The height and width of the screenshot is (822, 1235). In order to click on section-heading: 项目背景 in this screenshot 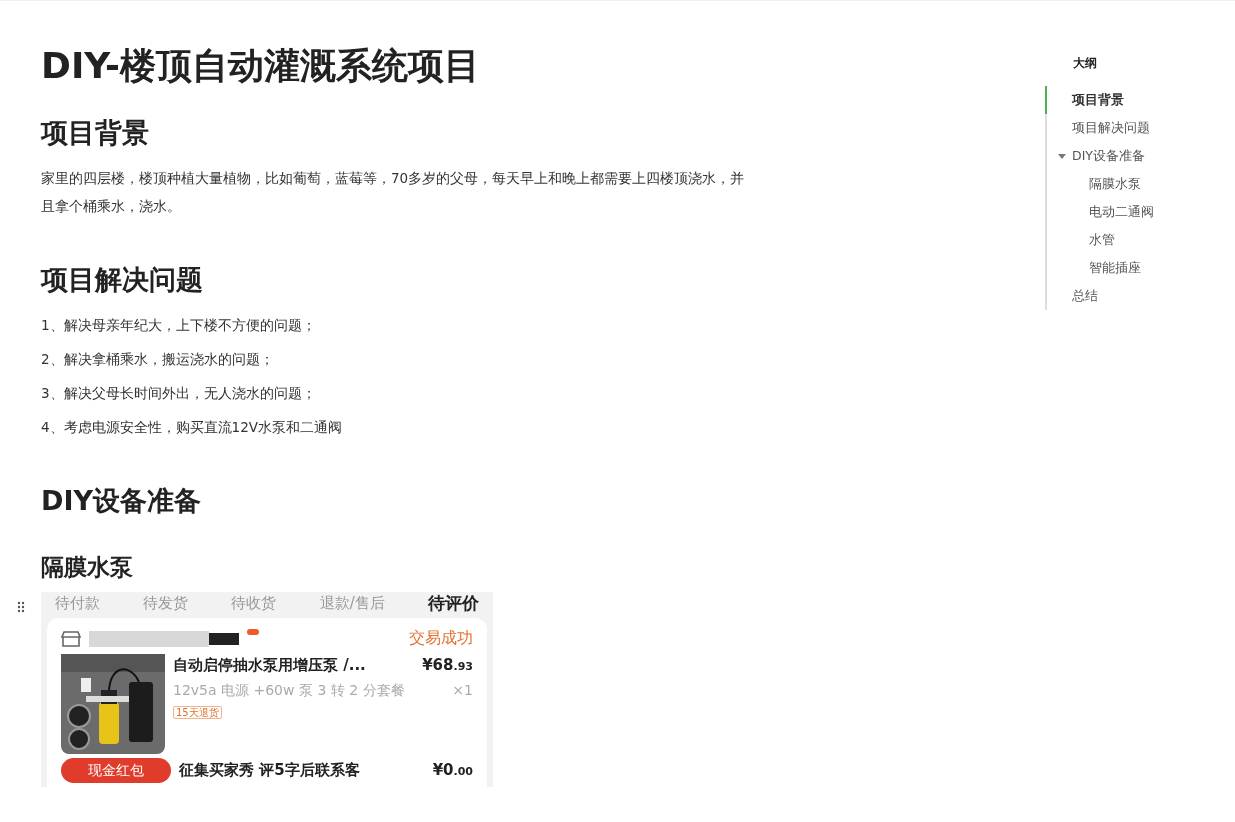, I will do `click(95, 133)`.